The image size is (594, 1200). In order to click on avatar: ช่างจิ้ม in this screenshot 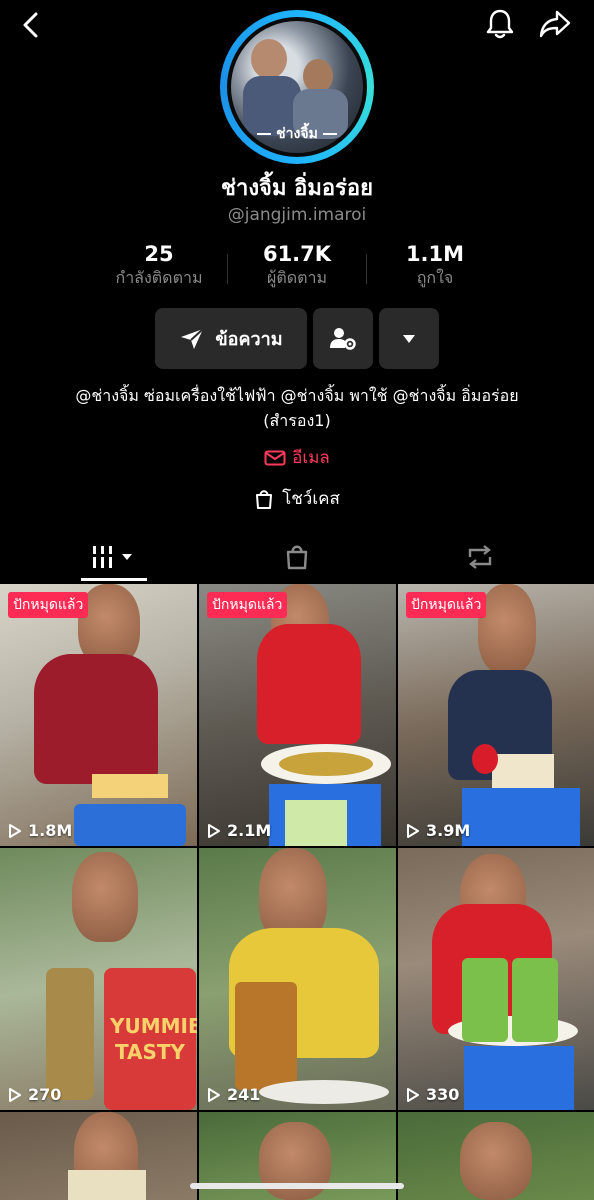, I will do `click(297, 87)`.